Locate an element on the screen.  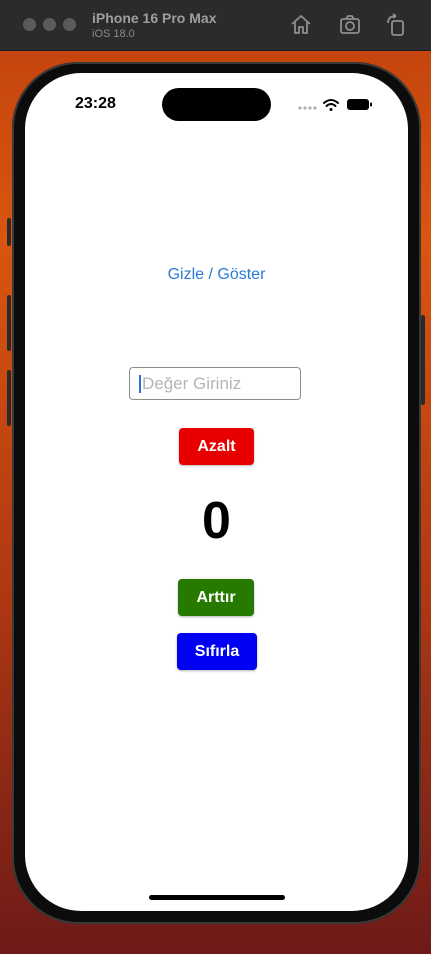
power-button is located at coordinates (423, 360).